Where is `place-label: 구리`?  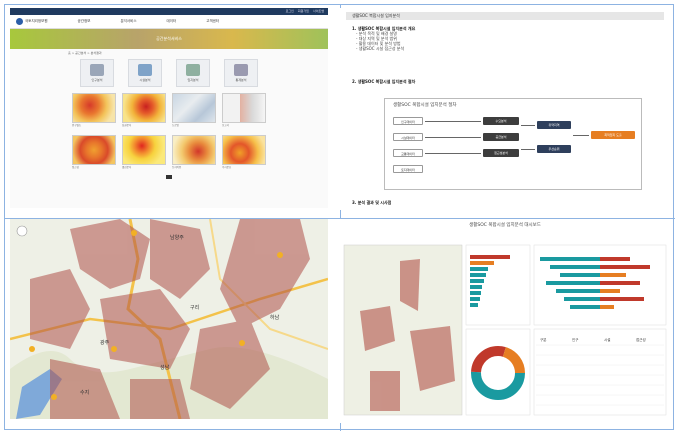
place-label: 구리 is located at coordinates (194, 307).